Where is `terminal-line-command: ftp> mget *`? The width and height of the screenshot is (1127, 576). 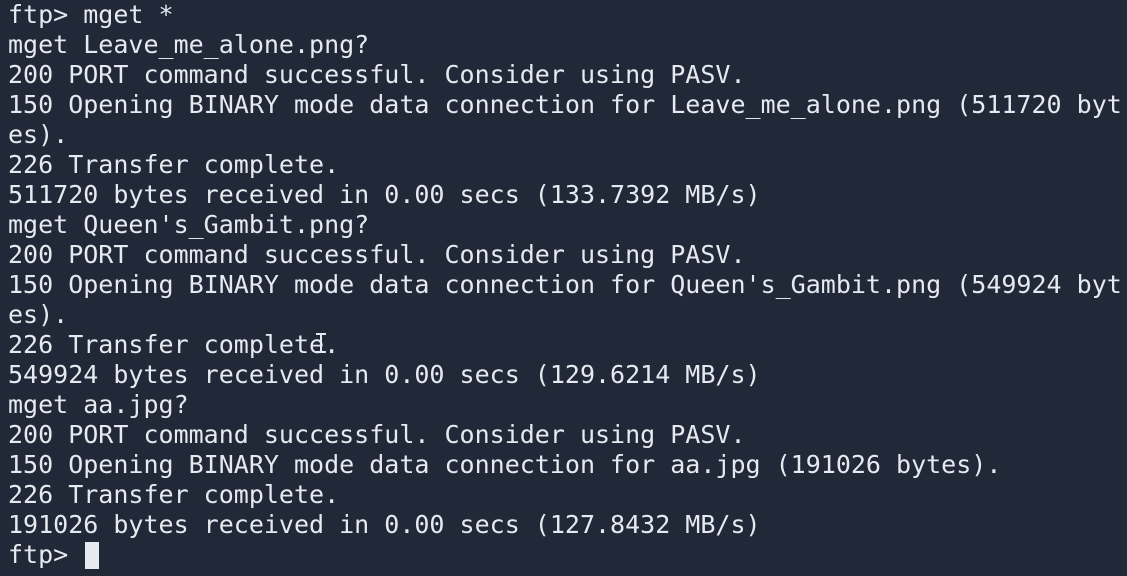 terminal-line-command: ftp> mget * is located at coordinates (91, 14).